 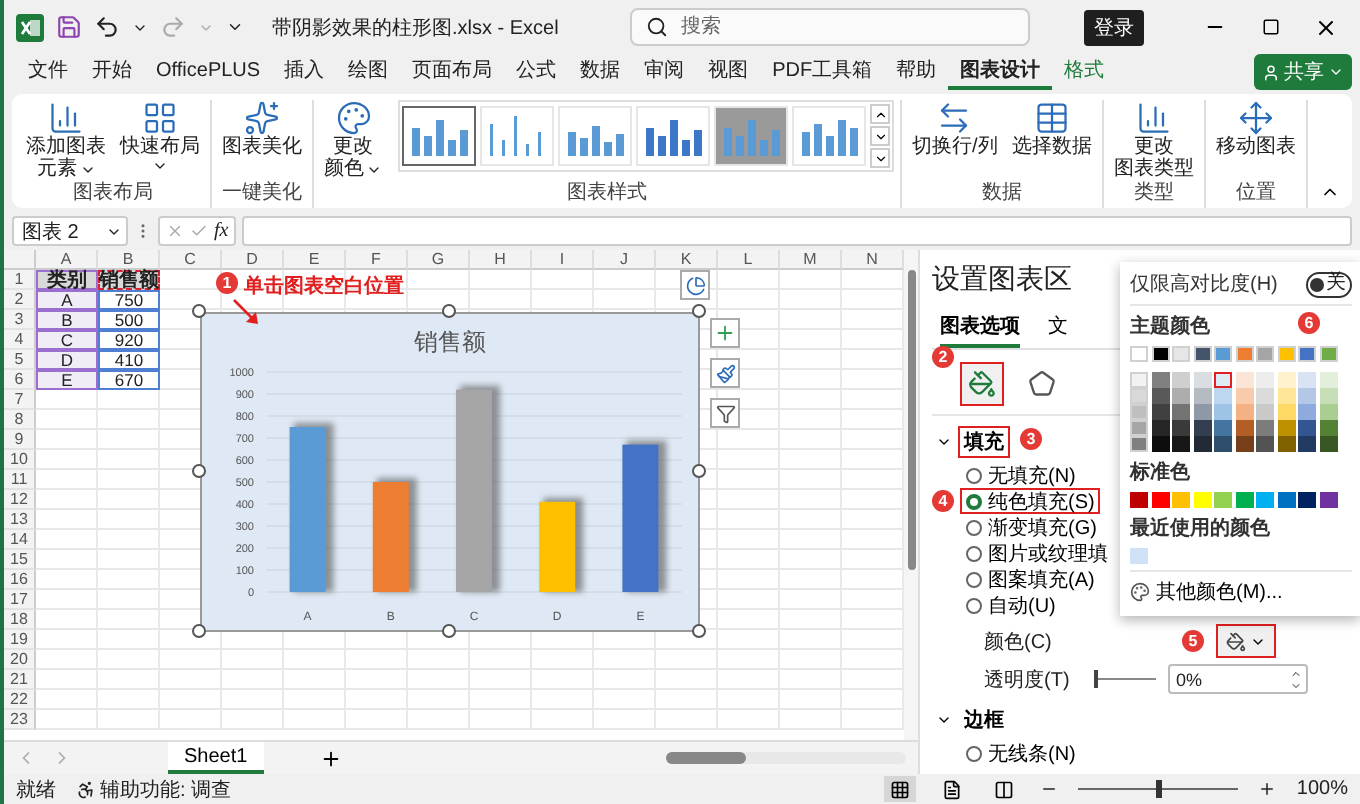 What do you see at coordinates (107, 27) in the screenshot?
I see `undo-icon` at bounding box center [107, 27].